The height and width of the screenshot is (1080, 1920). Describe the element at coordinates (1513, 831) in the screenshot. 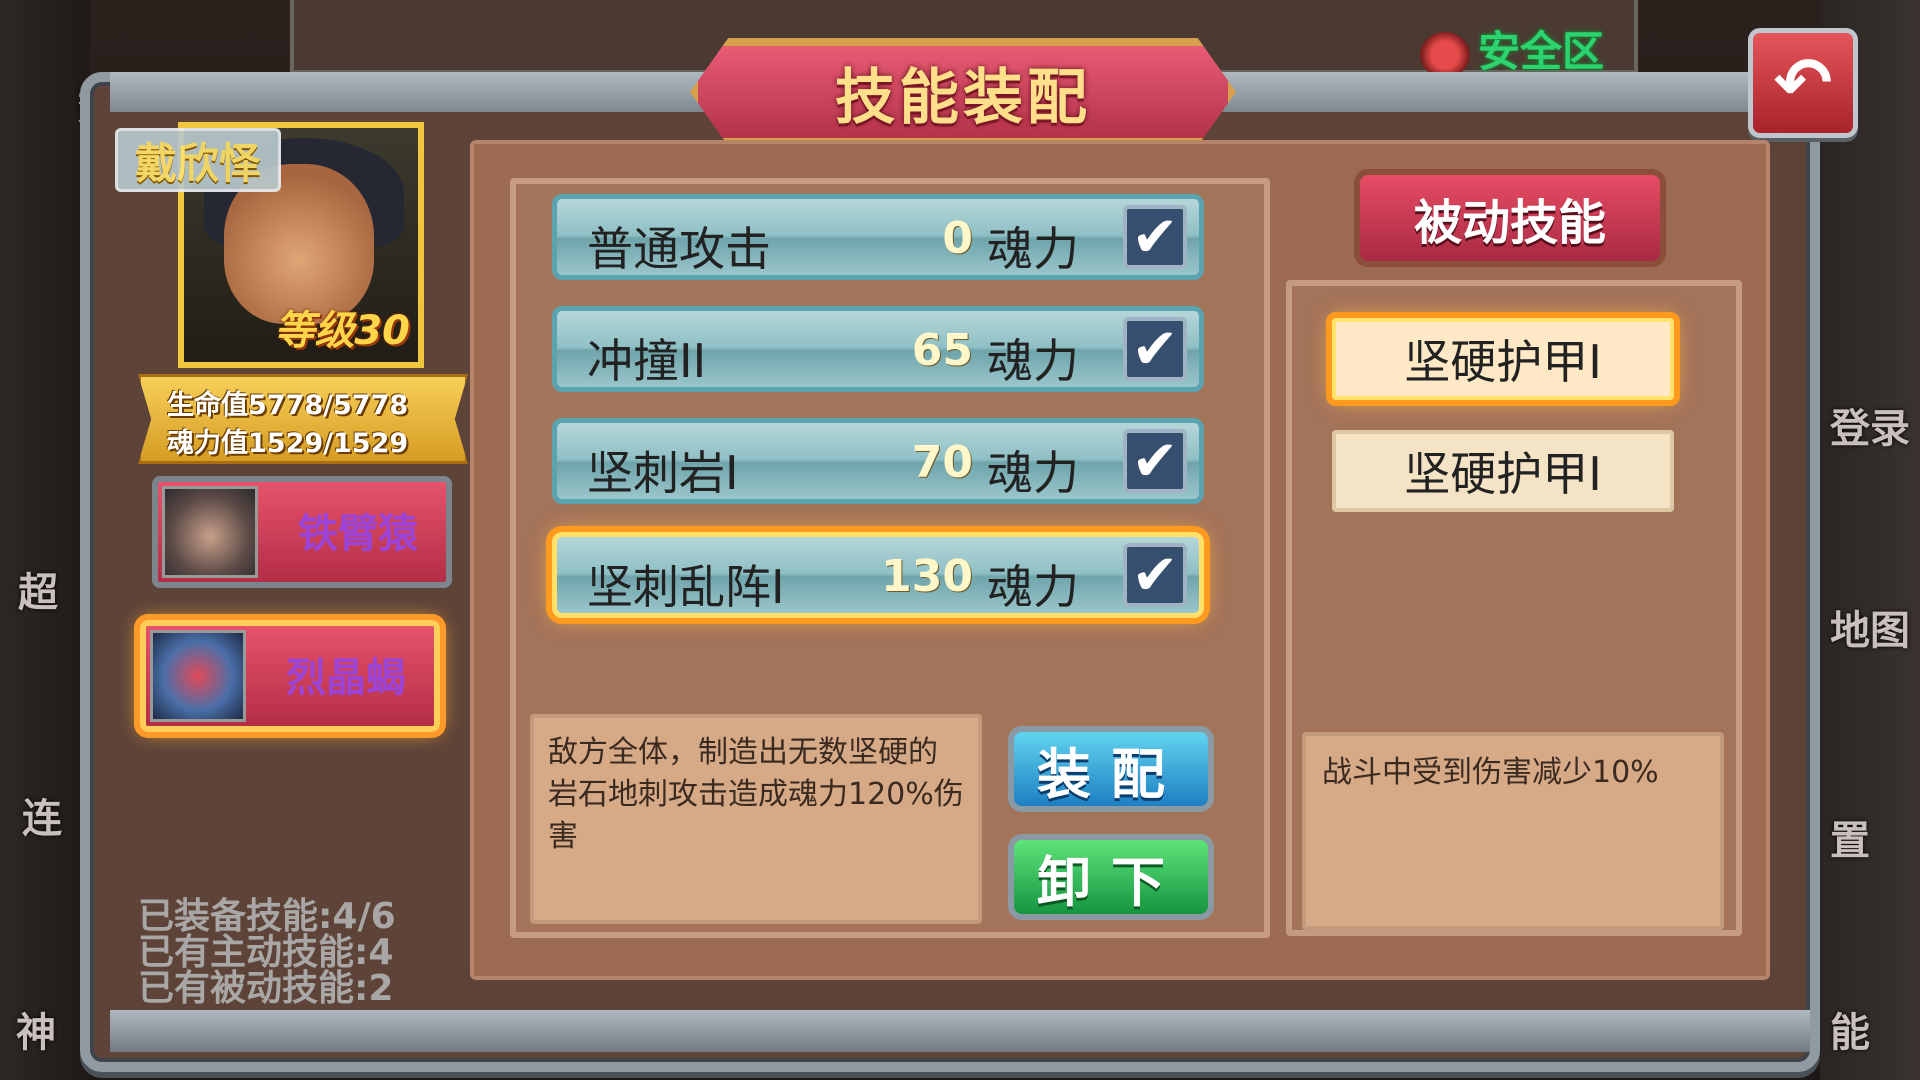

I see `passive-description-box: 战斗中受到伤害减少10%` at that location.